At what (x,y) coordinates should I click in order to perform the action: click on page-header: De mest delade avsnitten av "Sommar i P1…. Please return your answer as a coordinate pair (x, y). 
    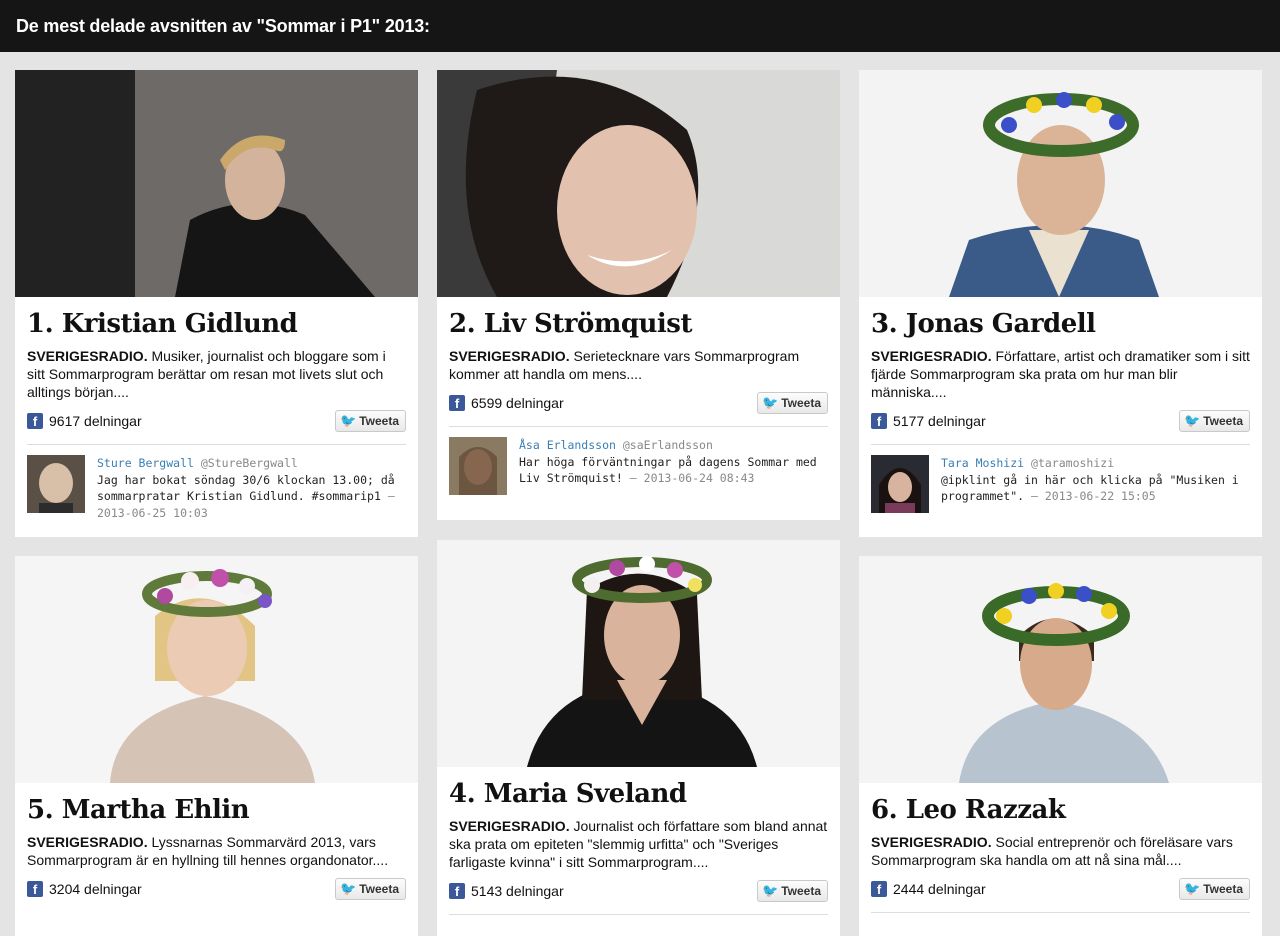
    Looking at the image, I should click on (640, 26).